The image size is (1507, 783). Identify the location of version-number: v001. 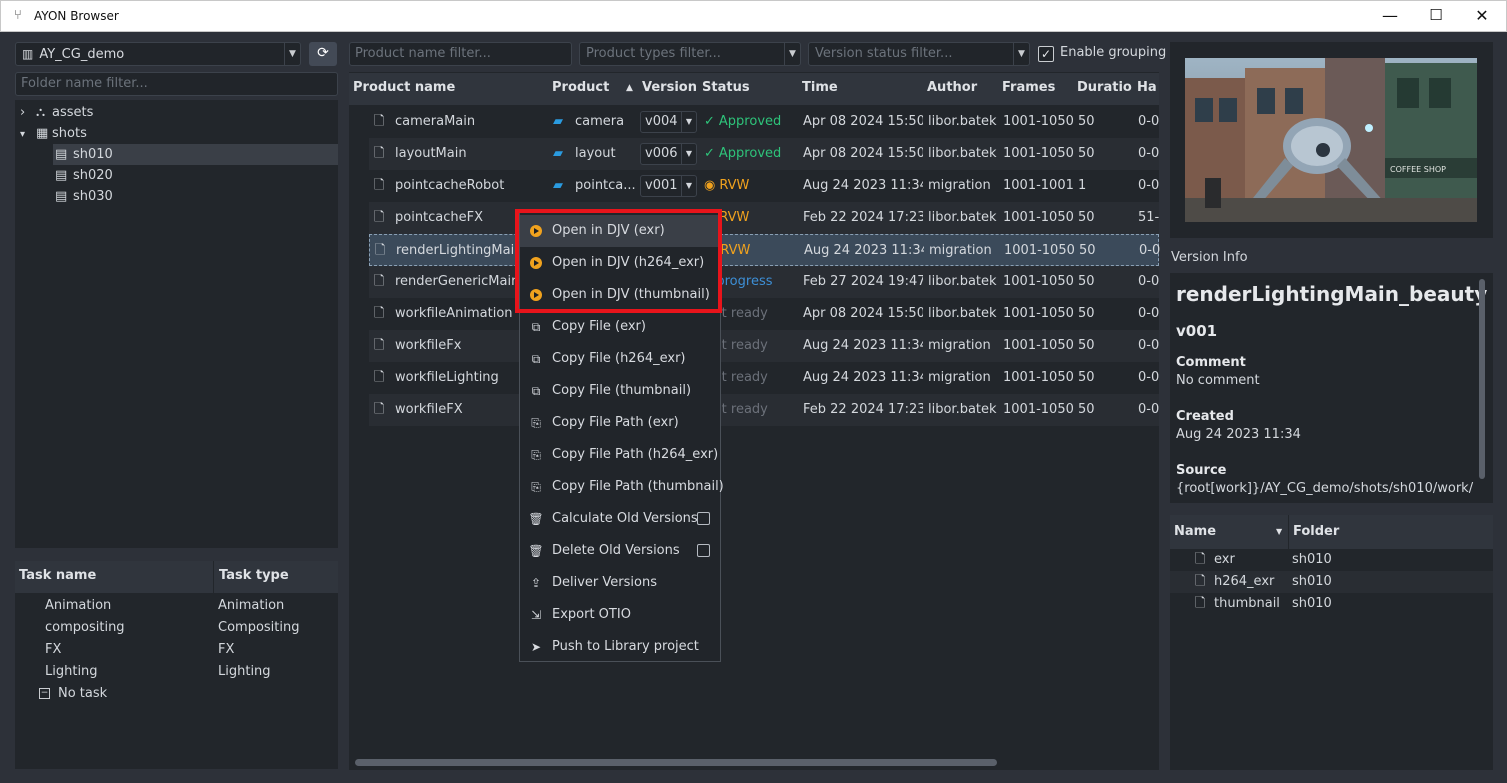
(1197, 331).